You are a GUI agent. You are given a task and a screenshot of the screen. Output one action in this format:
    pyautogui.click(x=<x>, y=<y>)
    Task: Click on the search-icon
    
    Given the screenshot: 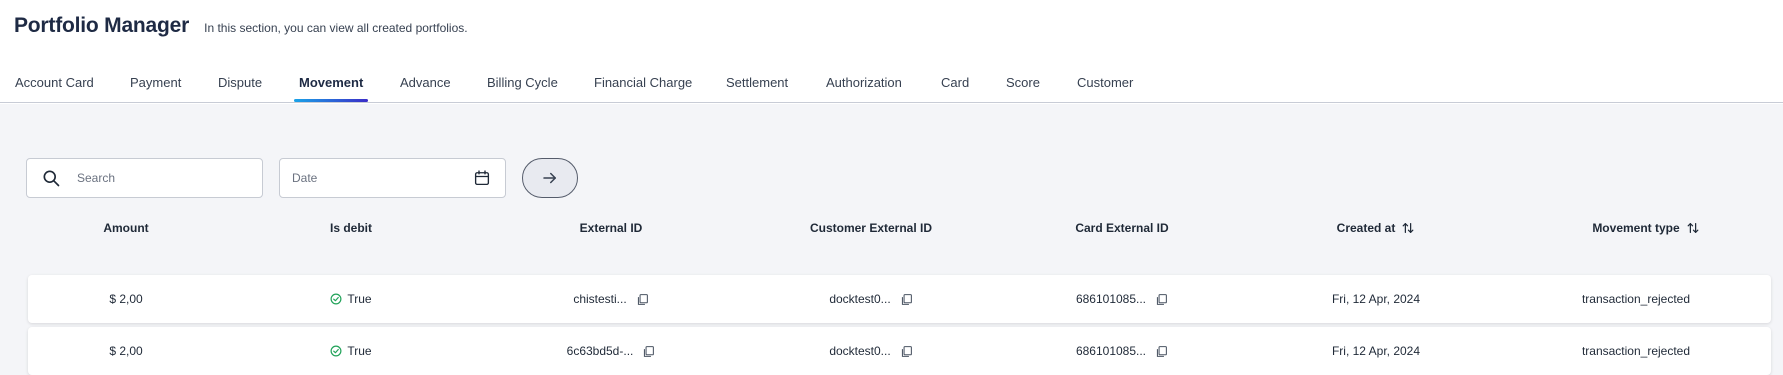 What is the action you would take?
    pyautogui.click(x=51, y=178)
    